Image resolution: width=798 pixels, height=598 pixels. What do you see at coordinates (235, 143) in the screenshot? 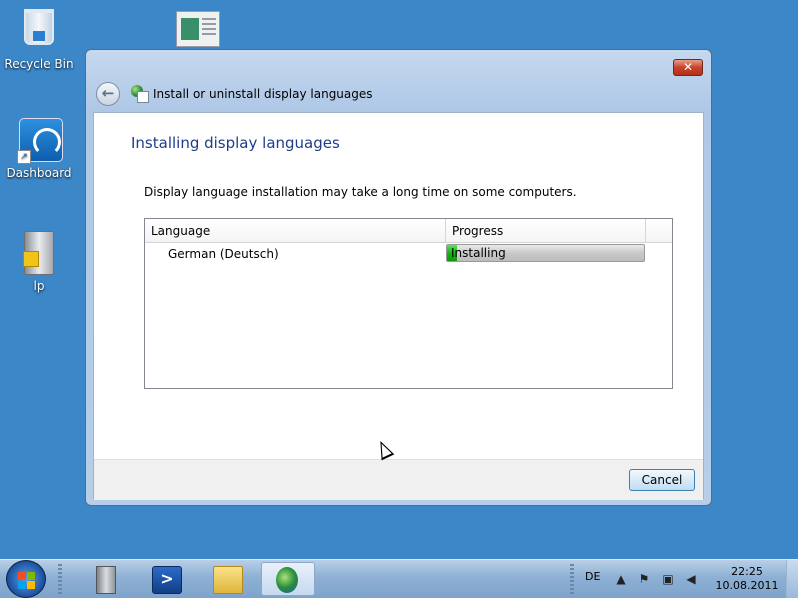
I see `page-heading: Installing display languages` at bounding box center [235, 143].